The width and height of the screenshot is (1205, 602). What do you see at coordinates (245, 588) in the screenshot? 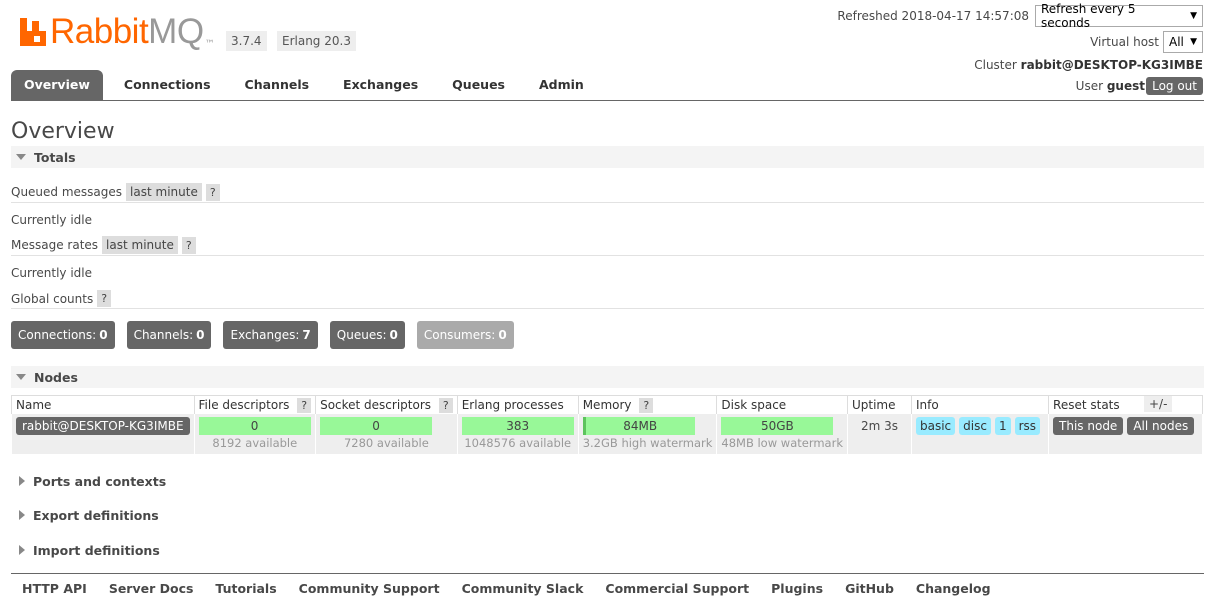
I see `footer-link-tutorials: Tutorials` at bounding box center [245, 588].